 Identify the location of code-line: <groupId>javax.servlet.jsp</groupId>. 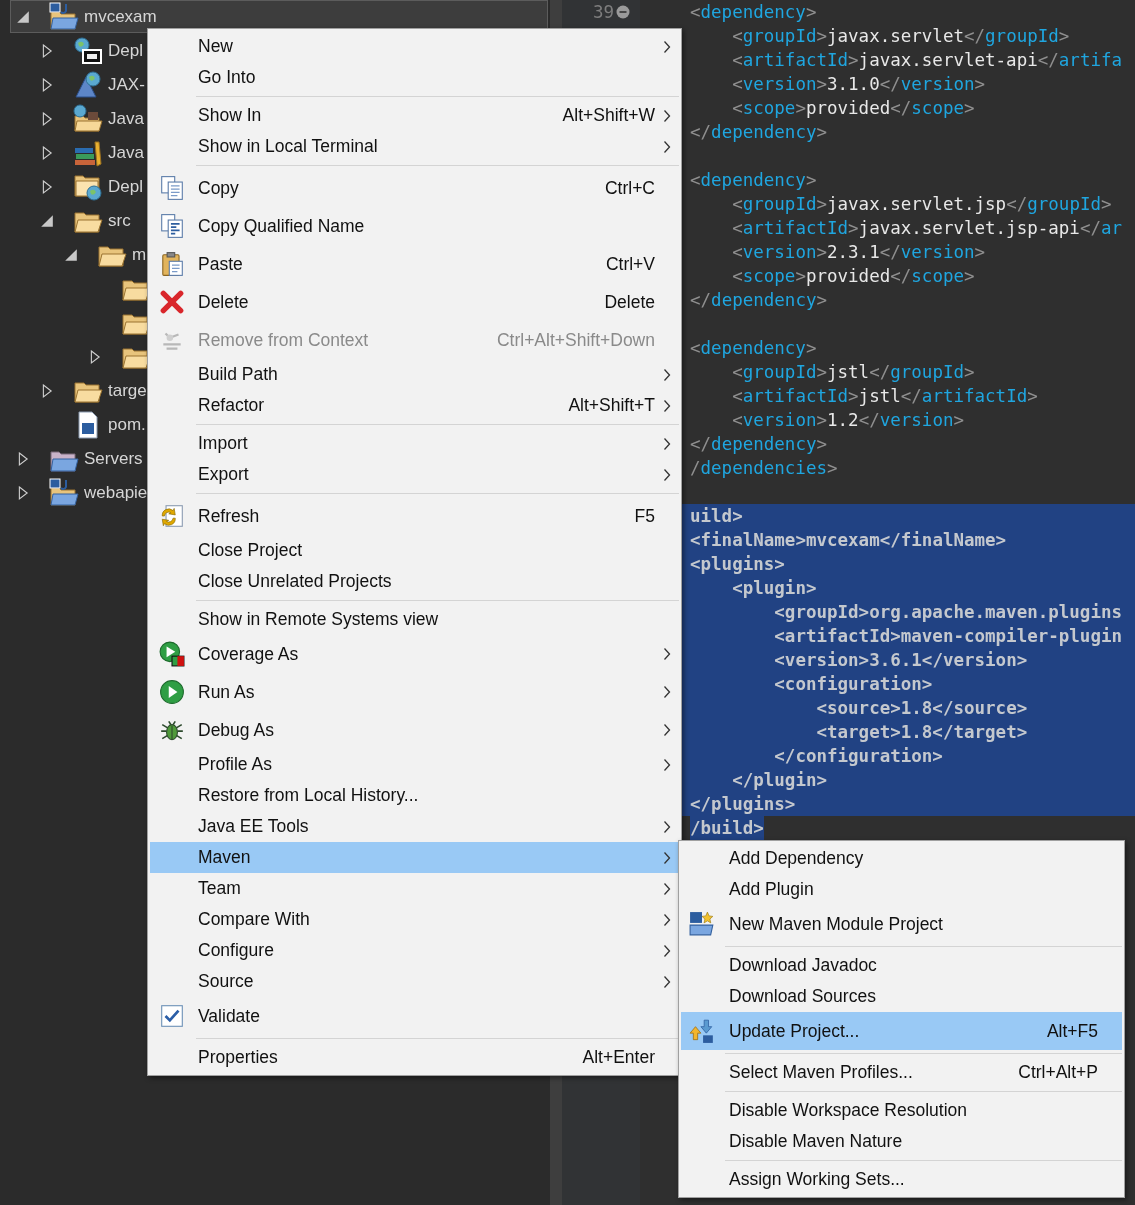
(921, 204).